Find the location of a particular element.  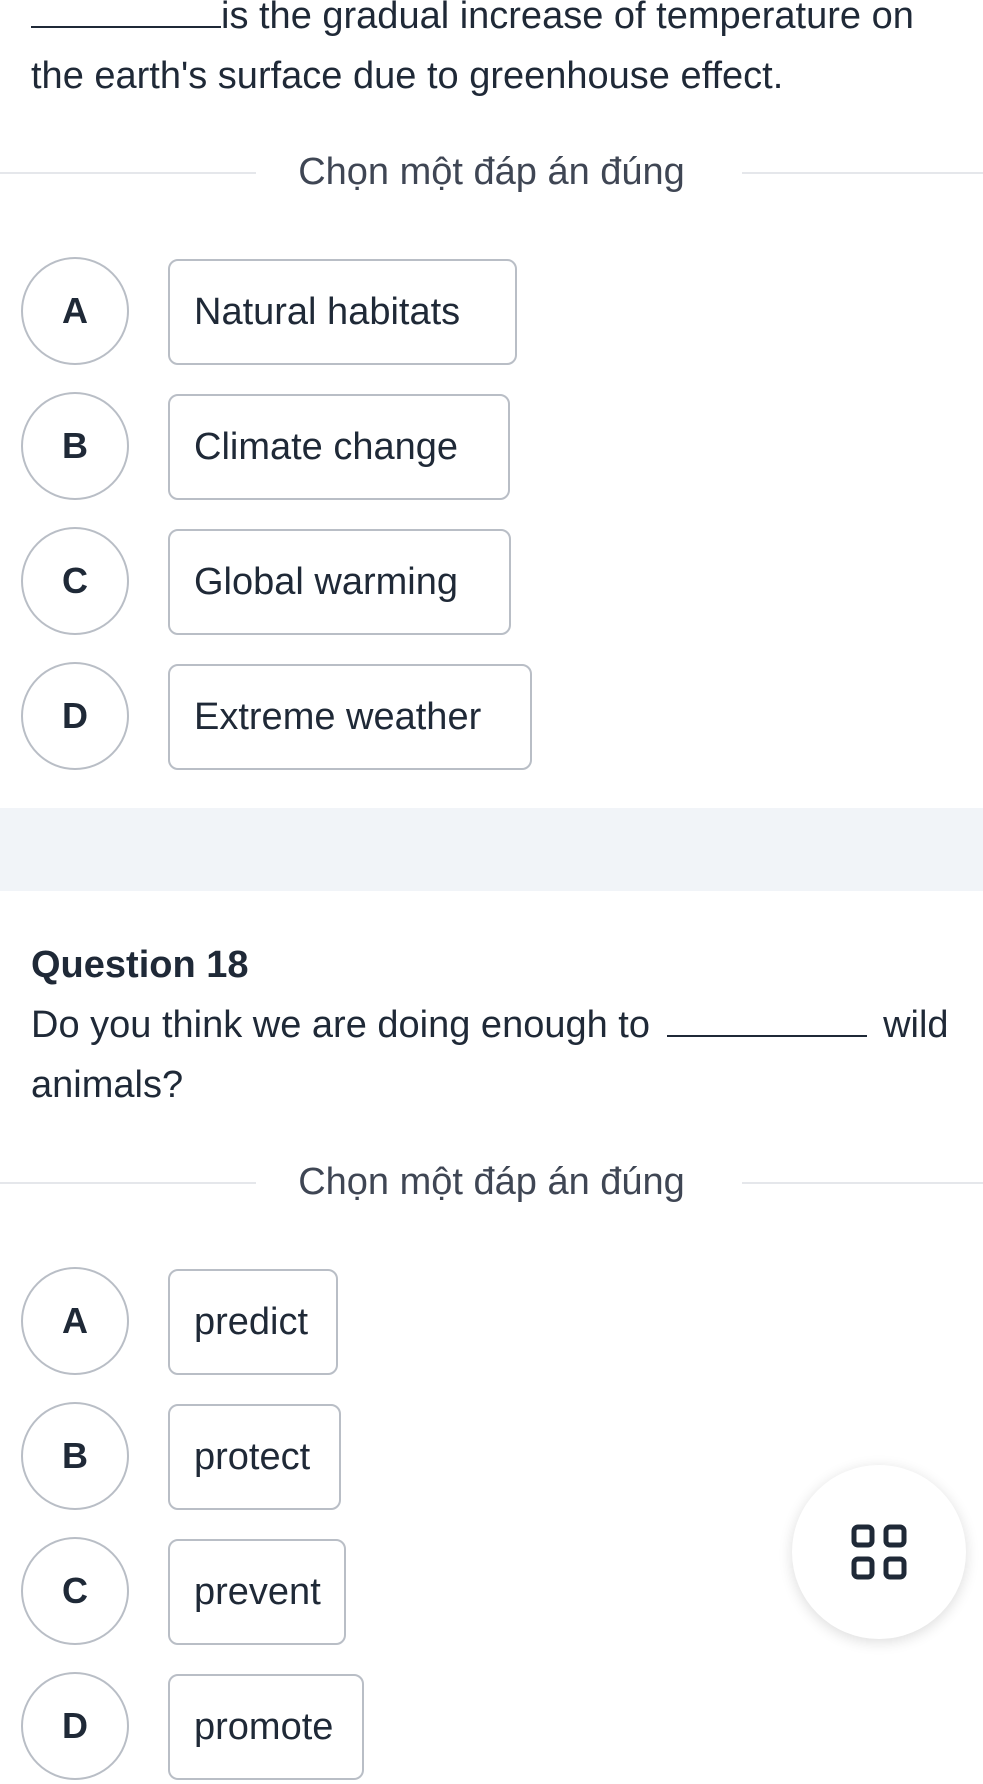

option-label: Global warming is located at coordinates (339, 582).